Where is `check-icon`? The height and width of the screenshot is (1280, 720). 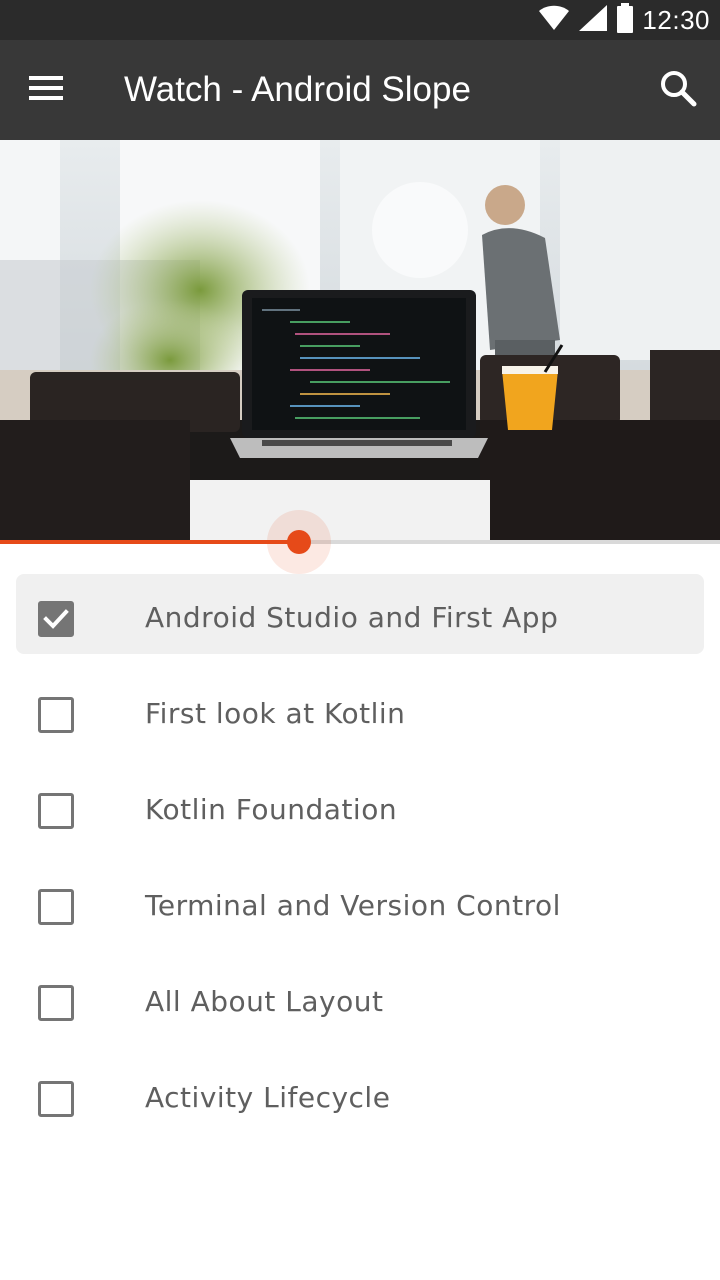 check-icon is located at coordinates (56, 619).